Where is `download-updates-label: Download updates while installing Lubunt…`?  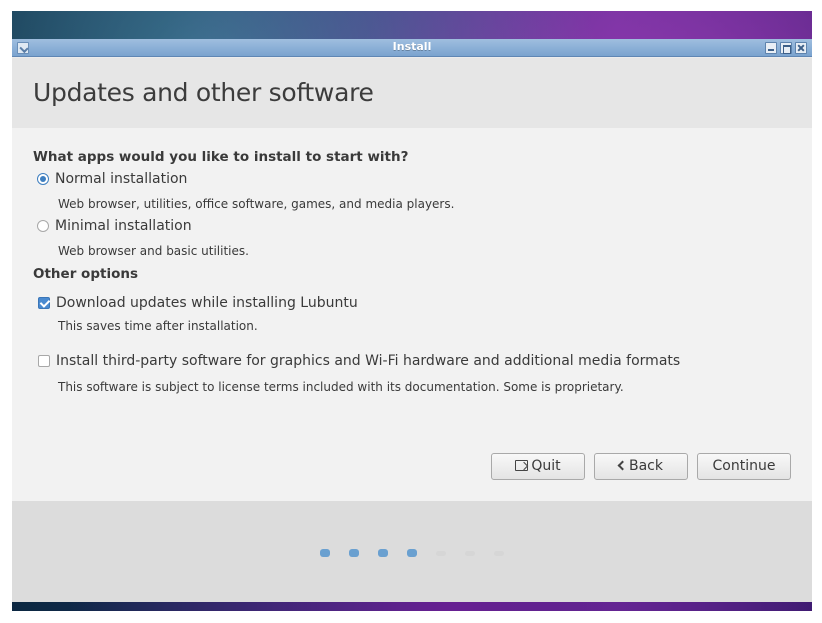
download-updates-label: Download updates while installing Lubunt… is located at coordinates (207, 303).